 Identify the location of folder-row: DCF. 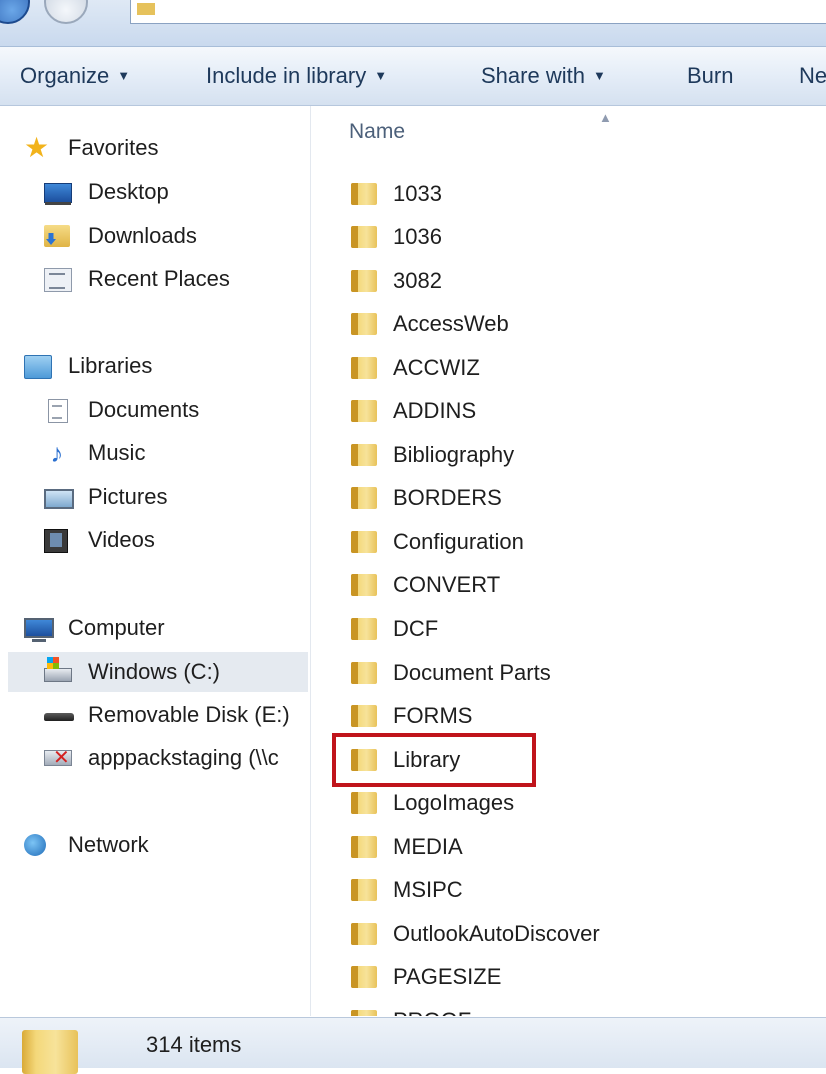
(568, 629).